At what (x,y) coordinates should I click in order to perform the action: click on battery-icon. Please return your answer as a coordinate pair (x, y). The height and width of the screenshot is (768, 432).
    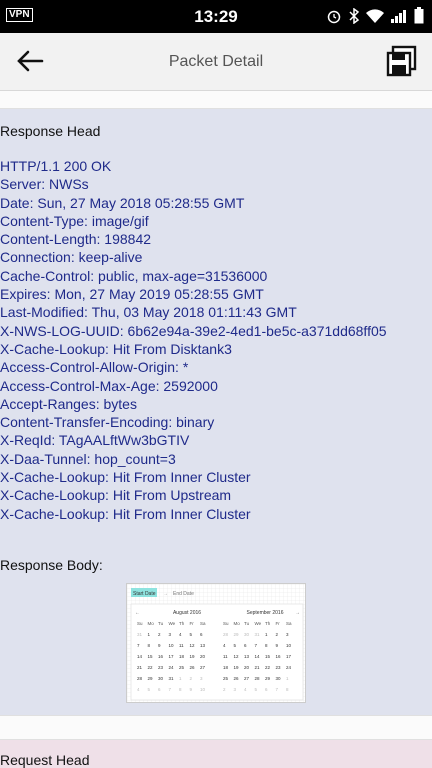
    Looking at the image, I should click on (419, 15).